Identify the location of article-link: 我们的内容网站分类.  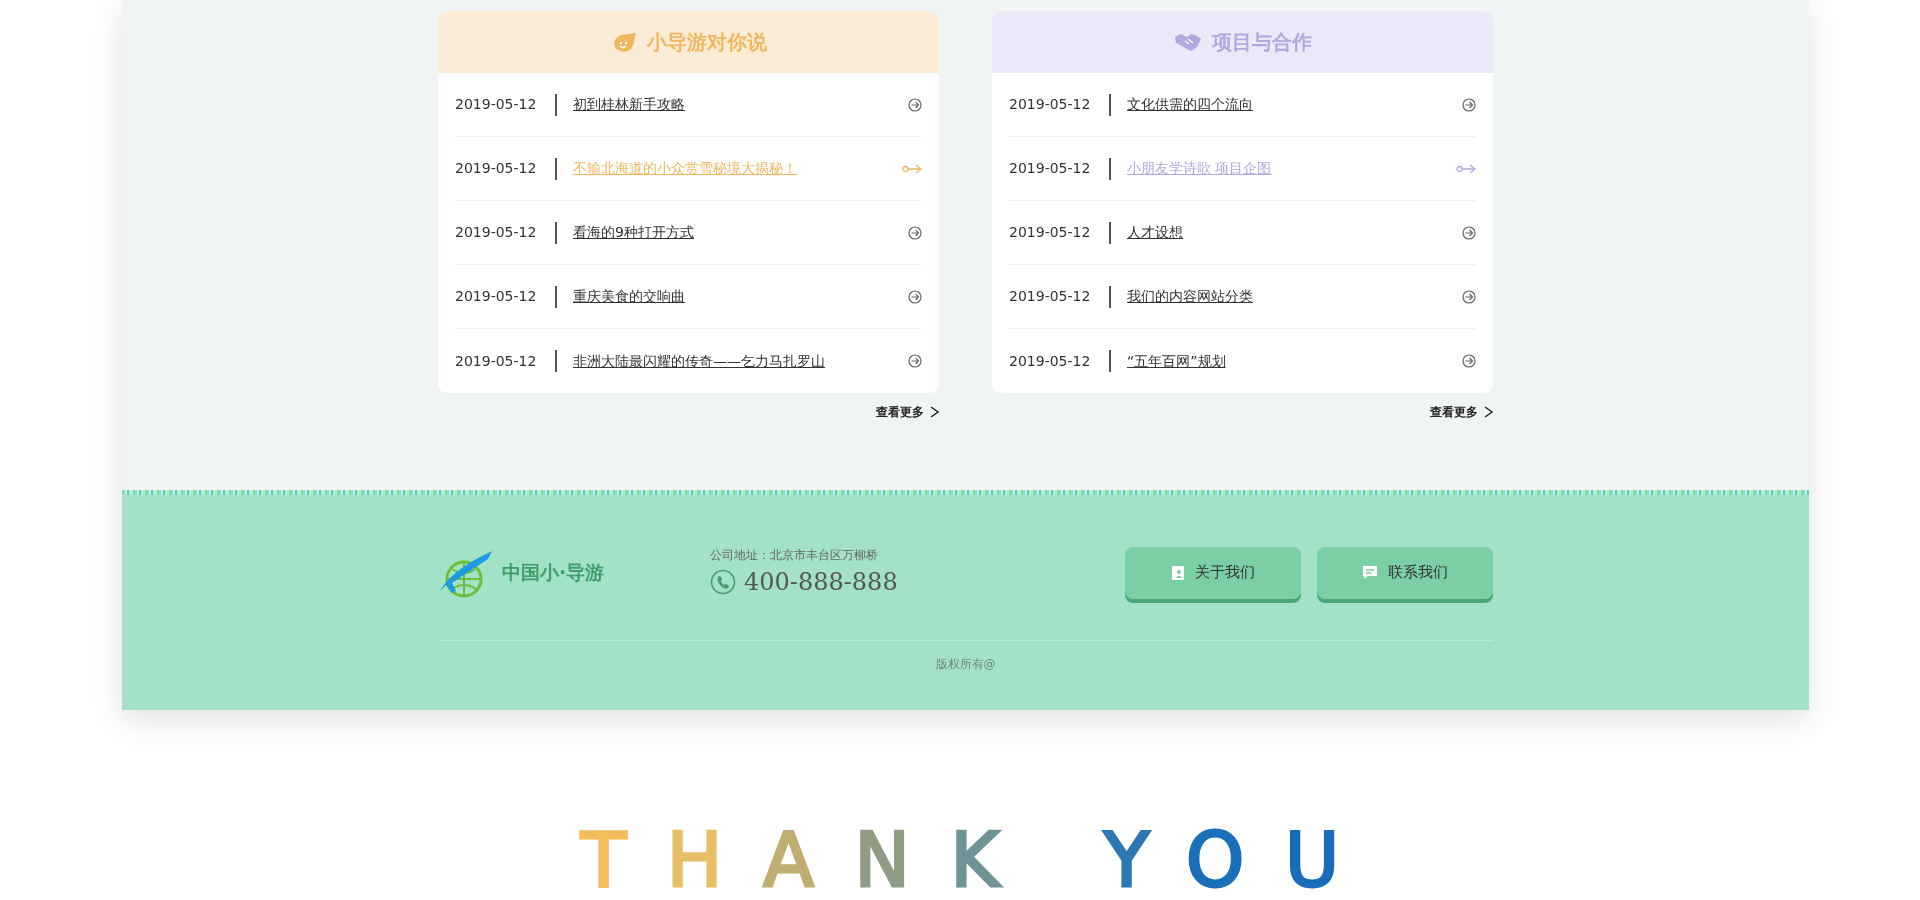
(1294, 296).